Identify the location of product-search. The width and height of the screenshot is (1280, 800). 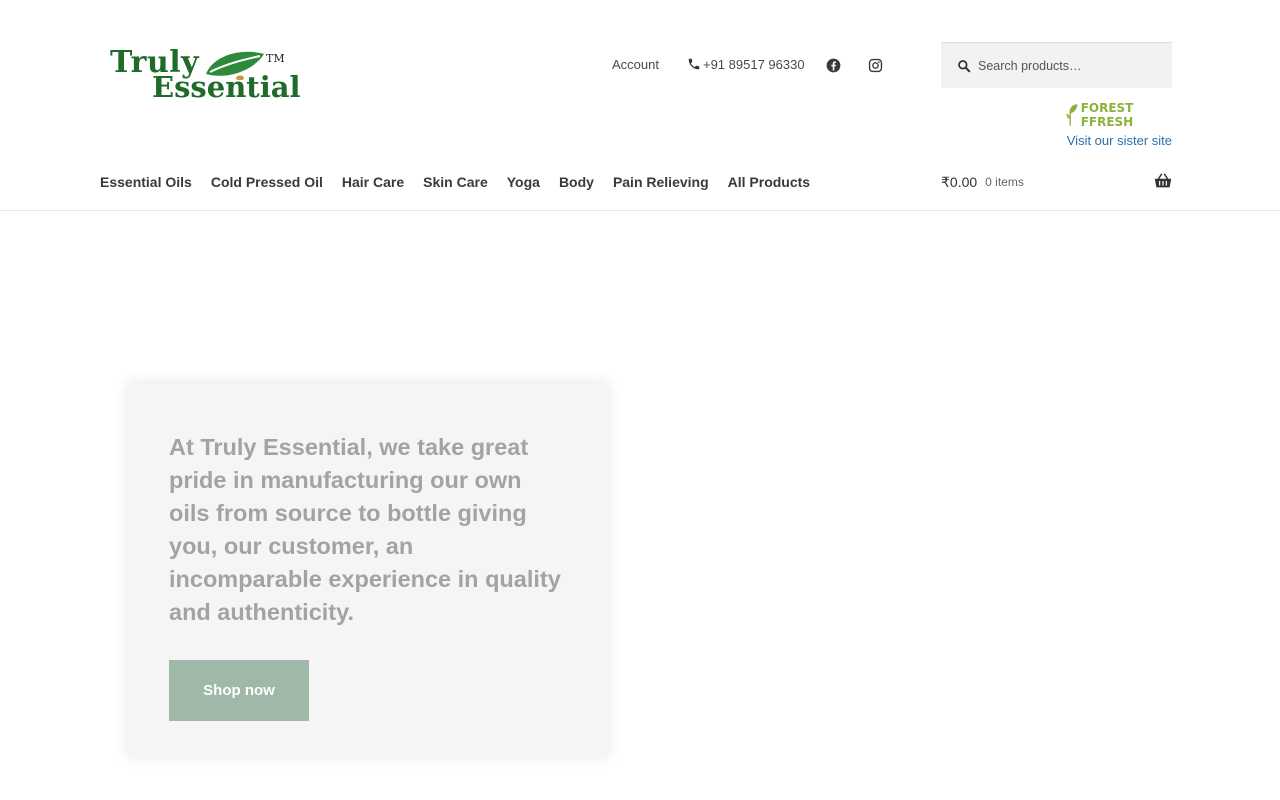
(1056, 65).